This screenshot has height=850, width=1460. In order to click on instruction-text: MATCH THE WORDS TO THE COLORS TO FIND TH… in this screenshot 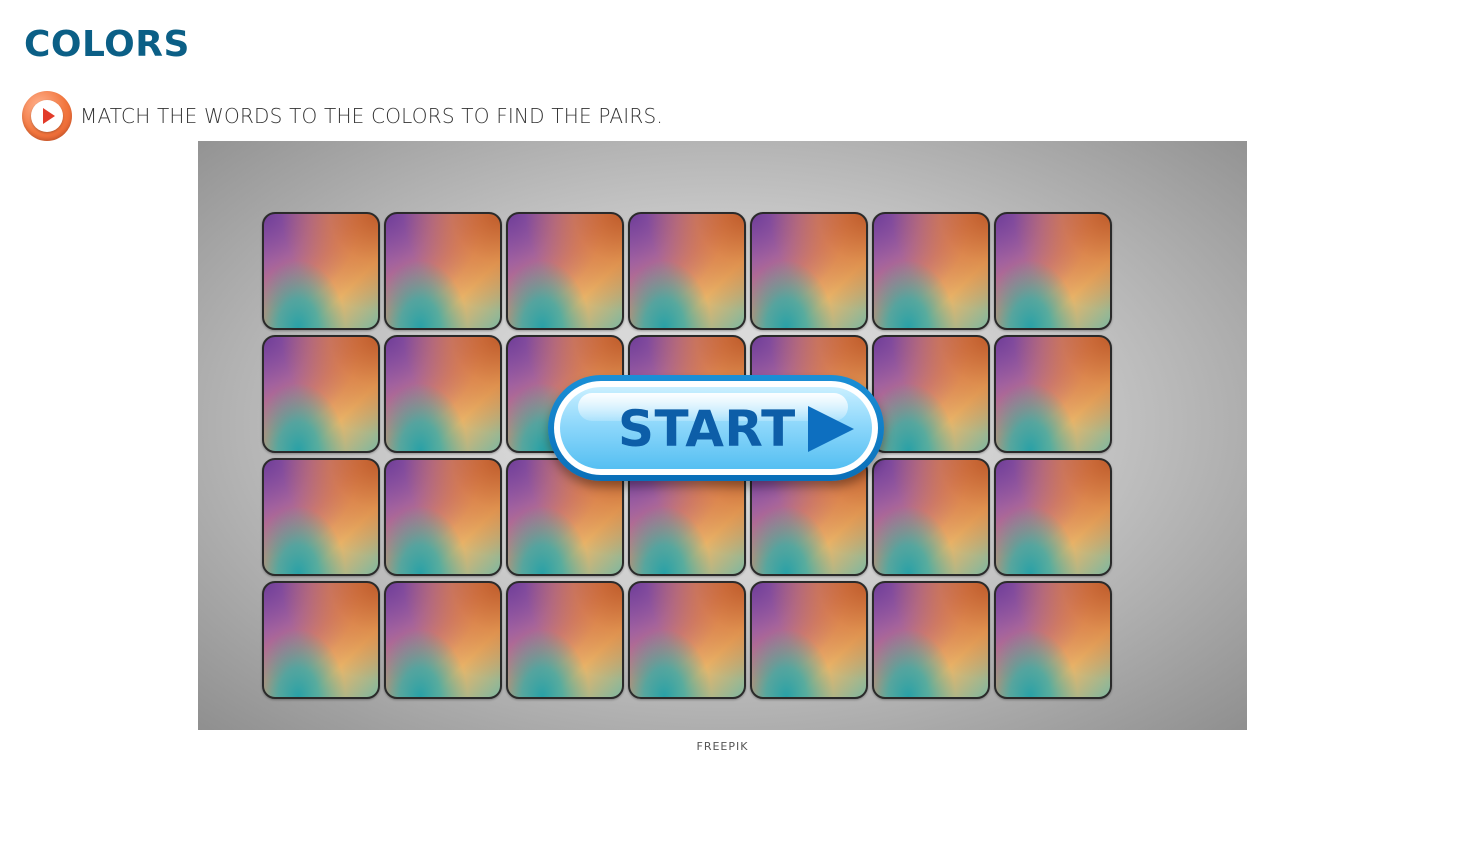, I will do `click(371, 116)`.